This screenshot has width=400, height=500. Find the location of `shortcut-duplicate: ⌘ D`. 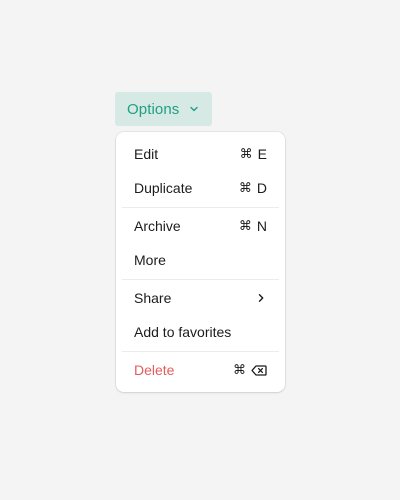

shortcut-duplicate: ⌘ D is located at coordinates (253, 188).